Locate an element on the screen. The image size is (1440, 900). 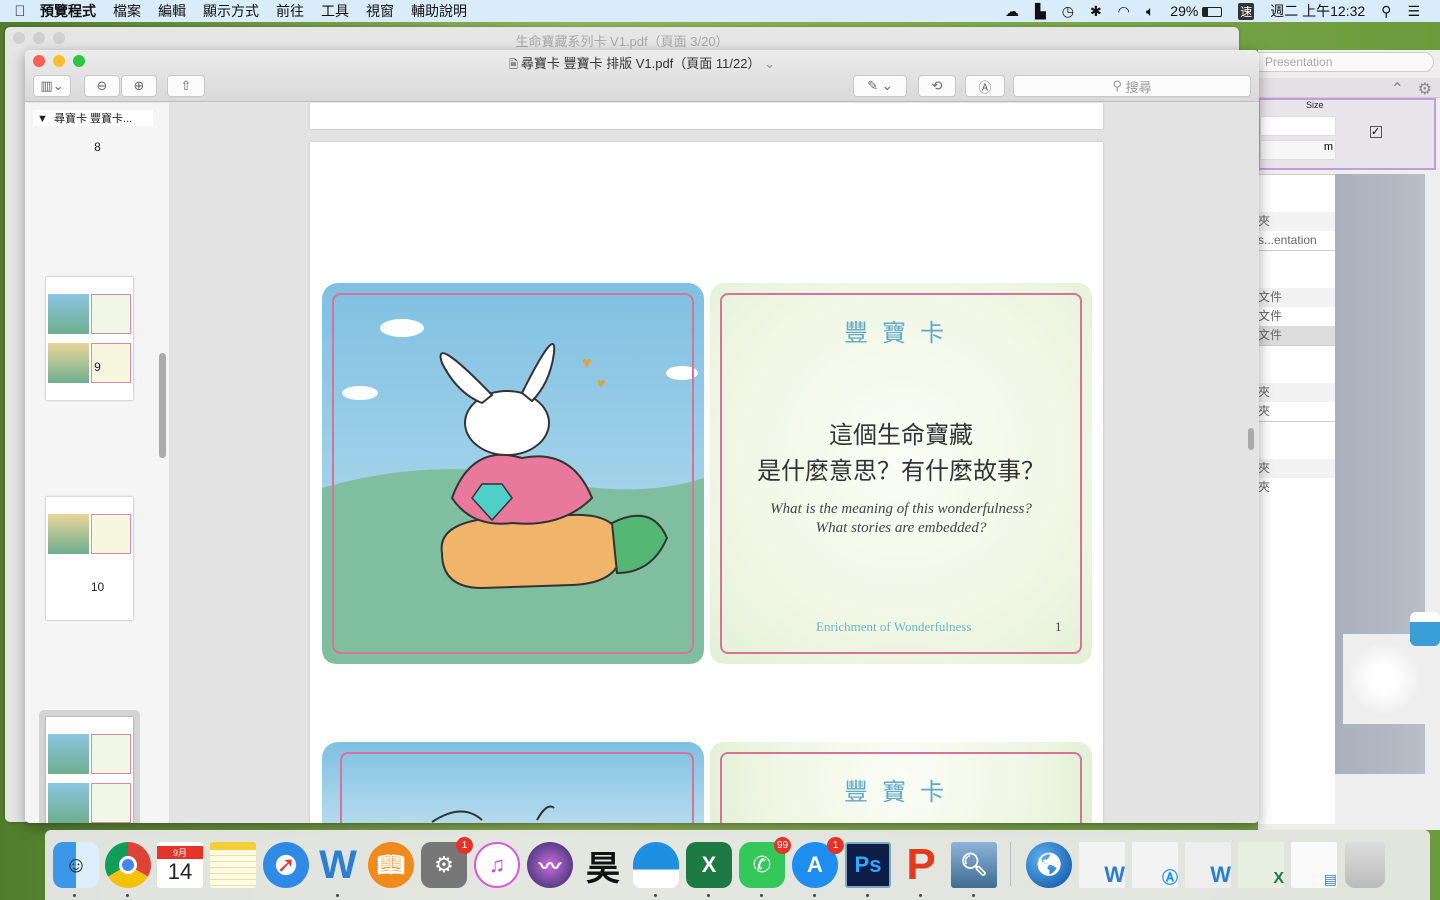
menu-help: 輔助說明 is located at coordinates (439, 11).